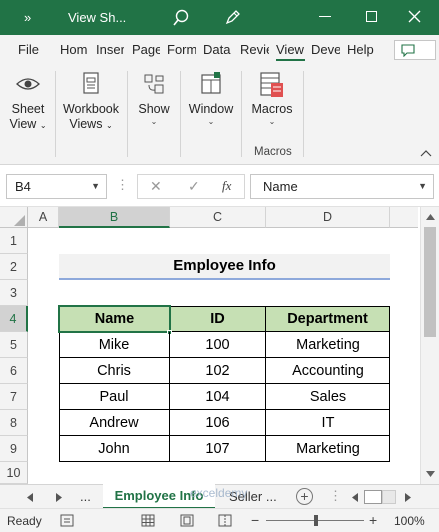 The width and height of the screenshot is (439, 532). Describe the element at coordinates (217, 50) in the screenshot. I see `tab-data: Data` at that location.